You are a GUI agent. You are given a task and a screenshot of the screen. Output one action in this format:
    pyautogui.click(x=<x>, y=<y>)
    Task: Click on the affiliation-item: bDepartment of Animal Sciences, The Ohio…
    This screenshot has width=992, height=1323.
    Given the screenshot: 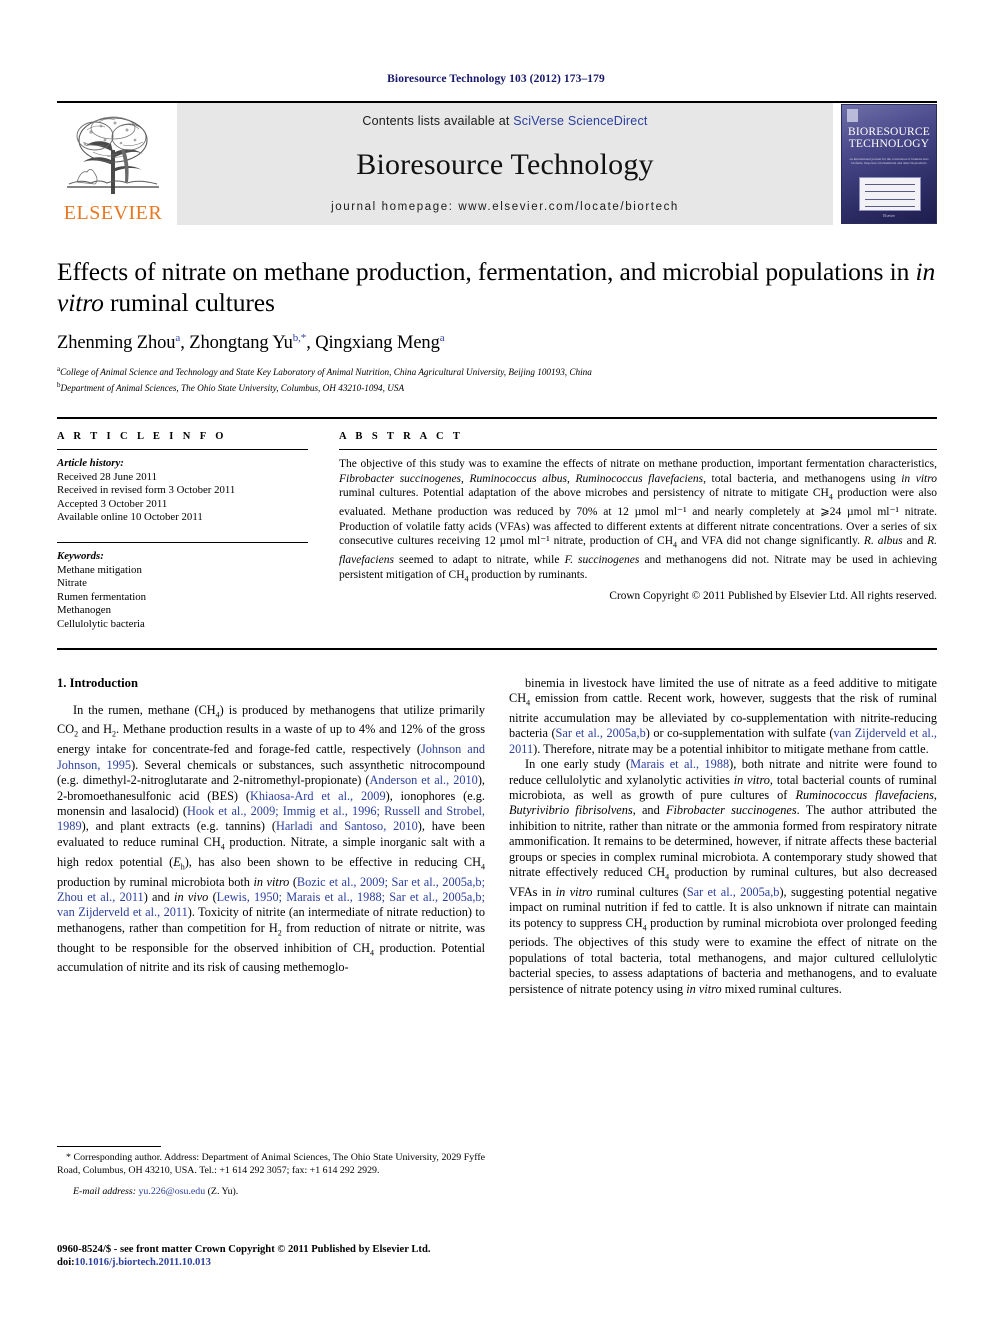 What is the action you would take?
    pyautogui.click(x=497, y=386)
    